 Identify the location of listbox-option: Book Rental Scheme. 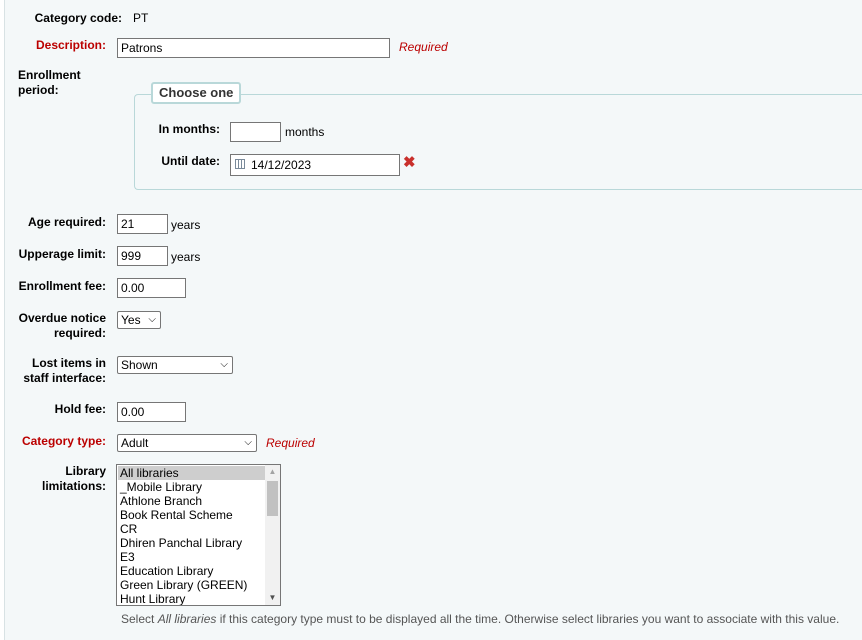
(192, 515).